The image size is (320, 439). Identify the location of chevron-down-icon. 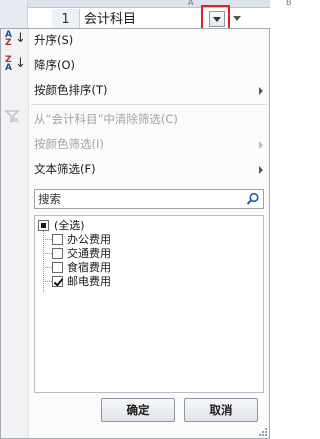
(237, 19).